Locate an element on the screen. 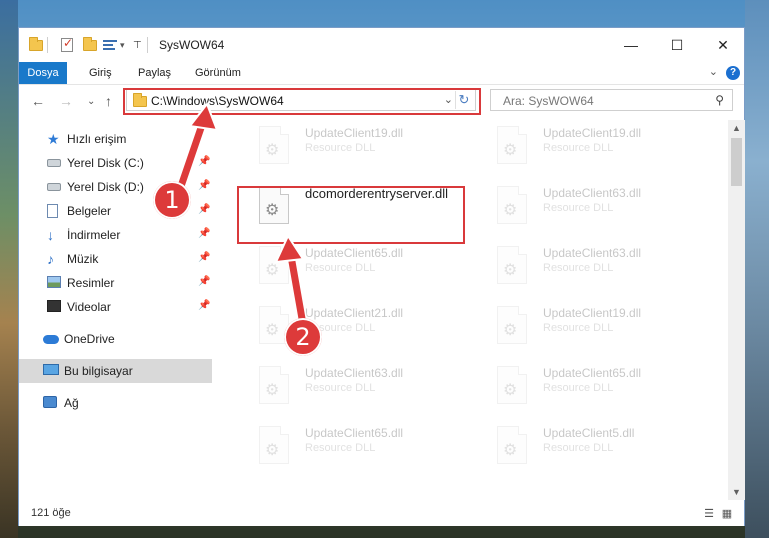 This screenshot has width=769, height=538. quick-access-customize-icon is located at coordinates (110, 45).